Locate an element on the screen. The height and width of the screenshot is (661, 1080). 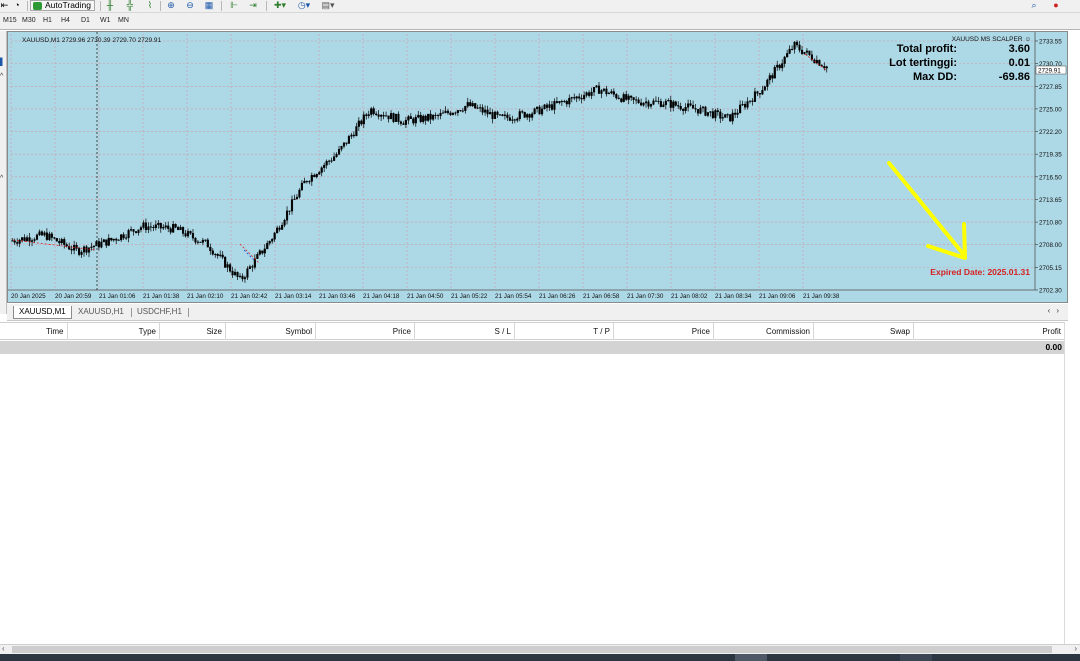
timeframe-d1: D1 is located at coordinates (85, 20).